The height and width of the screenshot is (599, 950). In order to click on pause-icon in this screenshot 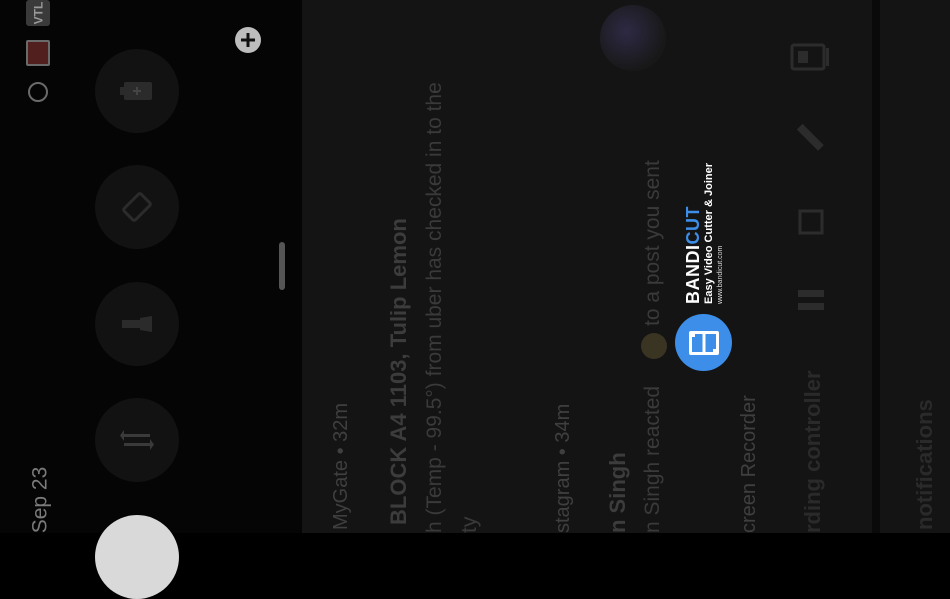, I will do `click(811, 300)`.